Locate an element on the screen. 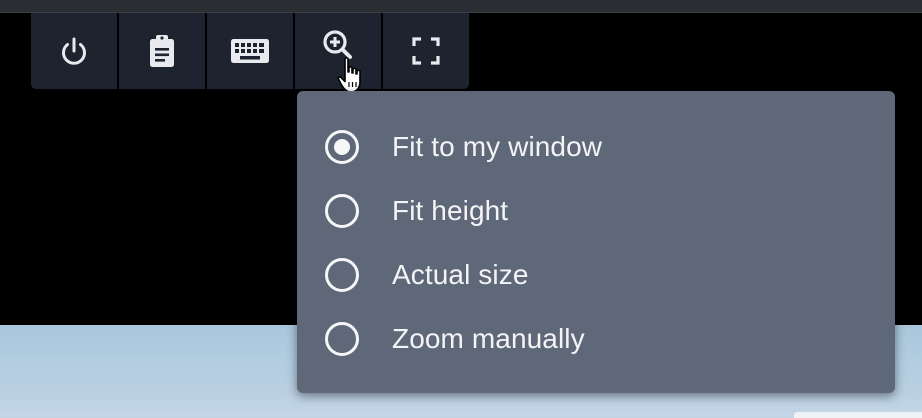 This screenshot has height=418, width=922. clipboard-button is located at coordinates (162, 51).